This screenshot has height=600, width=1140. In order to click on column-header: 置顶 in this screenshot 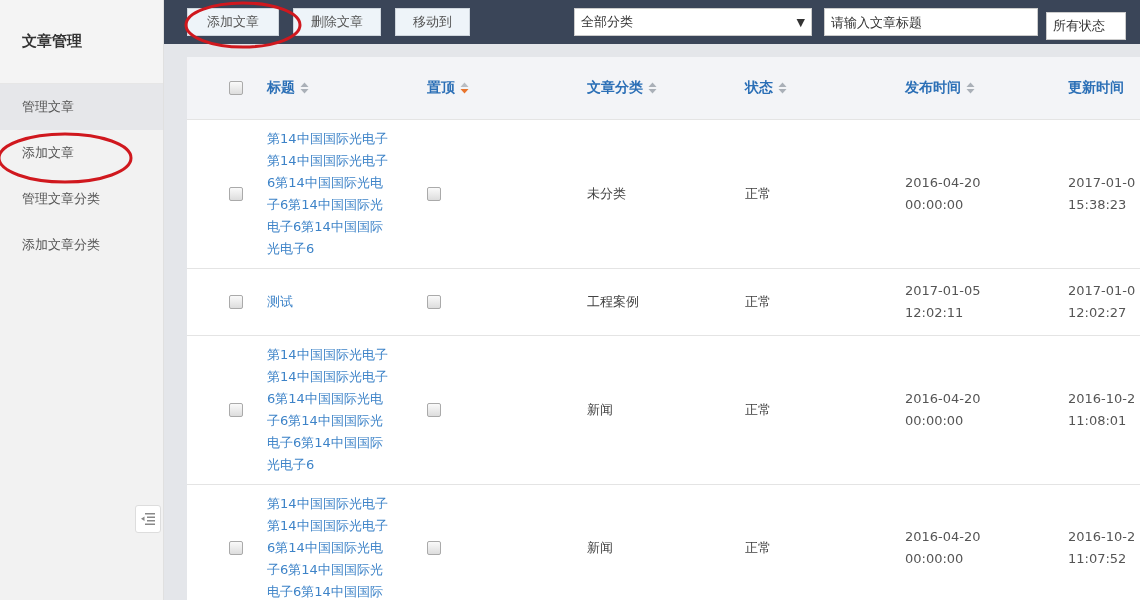, I will do `click(441, 88)`.